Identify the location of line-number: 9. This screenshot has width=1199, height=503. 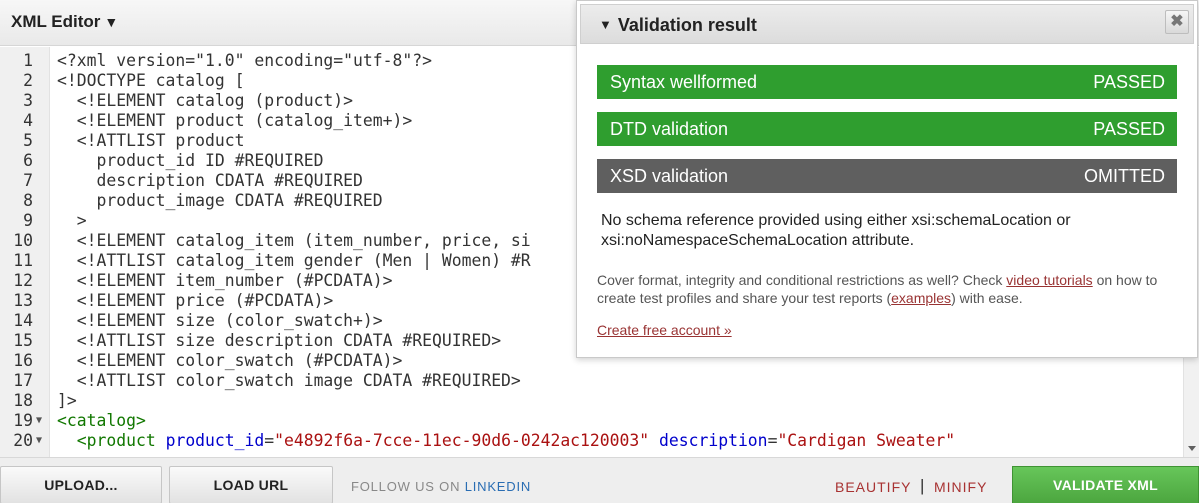
(28, 220).